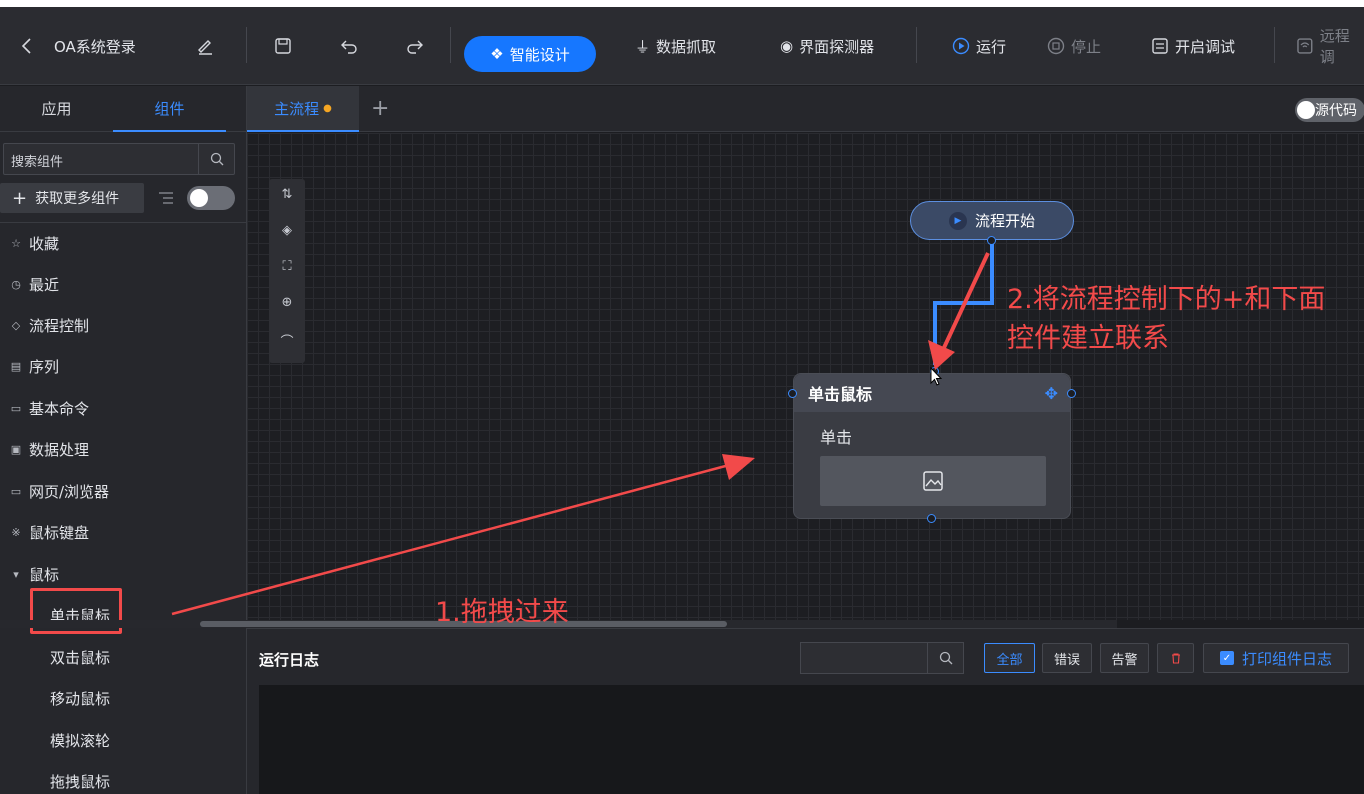  Describe the element at coordinates (882, 658) in the screenshot. I see `log-search-input` at that location.